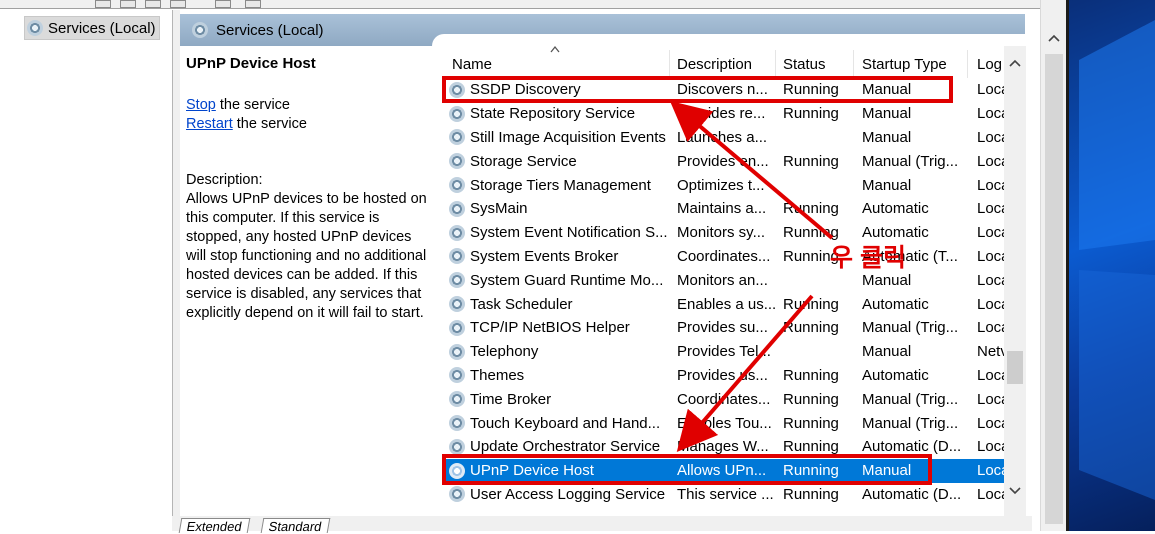 The height and width of the screenshot is (534, 1155). Describe the element at coordinates (745, 373) in the screenshot. I see `arrow-to-upnp` at that location.